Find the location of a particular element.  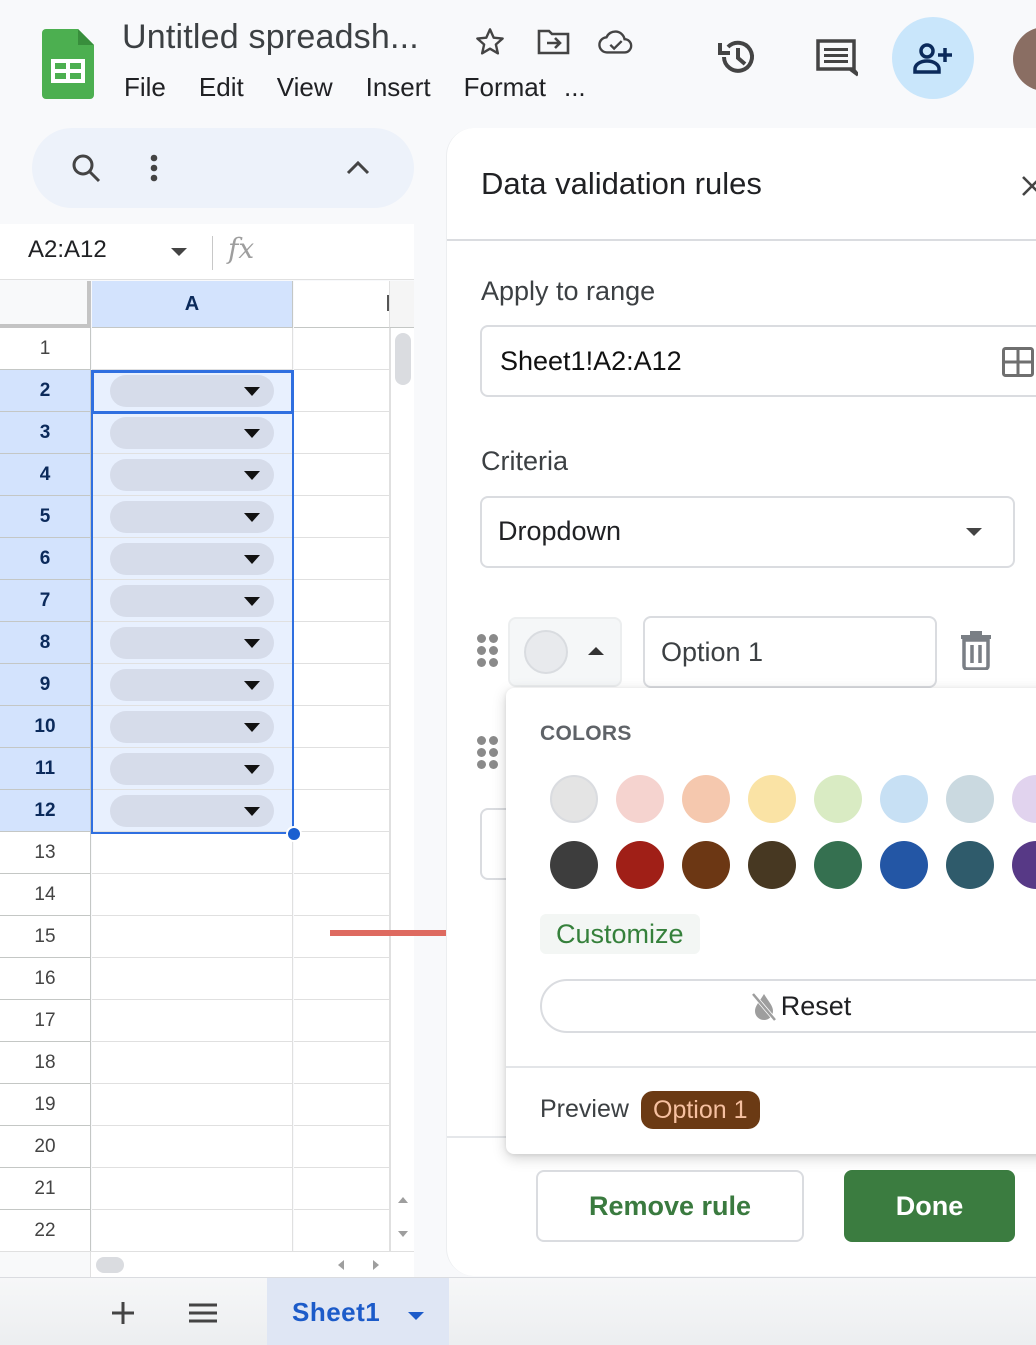

option-color-button is located at coordinates (565, 652).